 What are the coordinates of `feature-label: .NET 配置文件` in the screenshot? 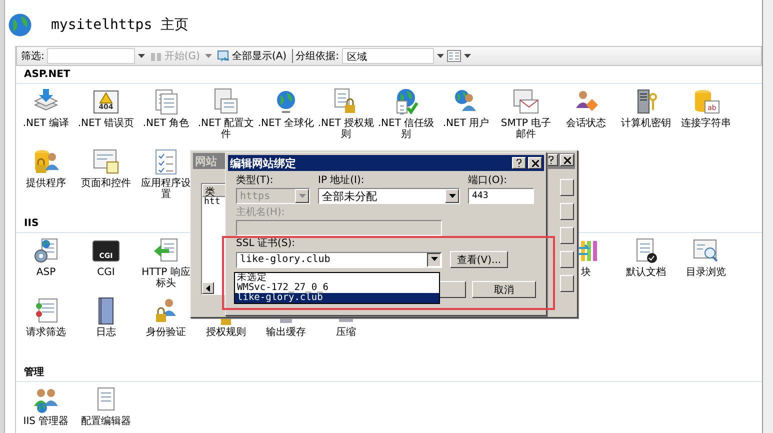 It's located at (226, 129).